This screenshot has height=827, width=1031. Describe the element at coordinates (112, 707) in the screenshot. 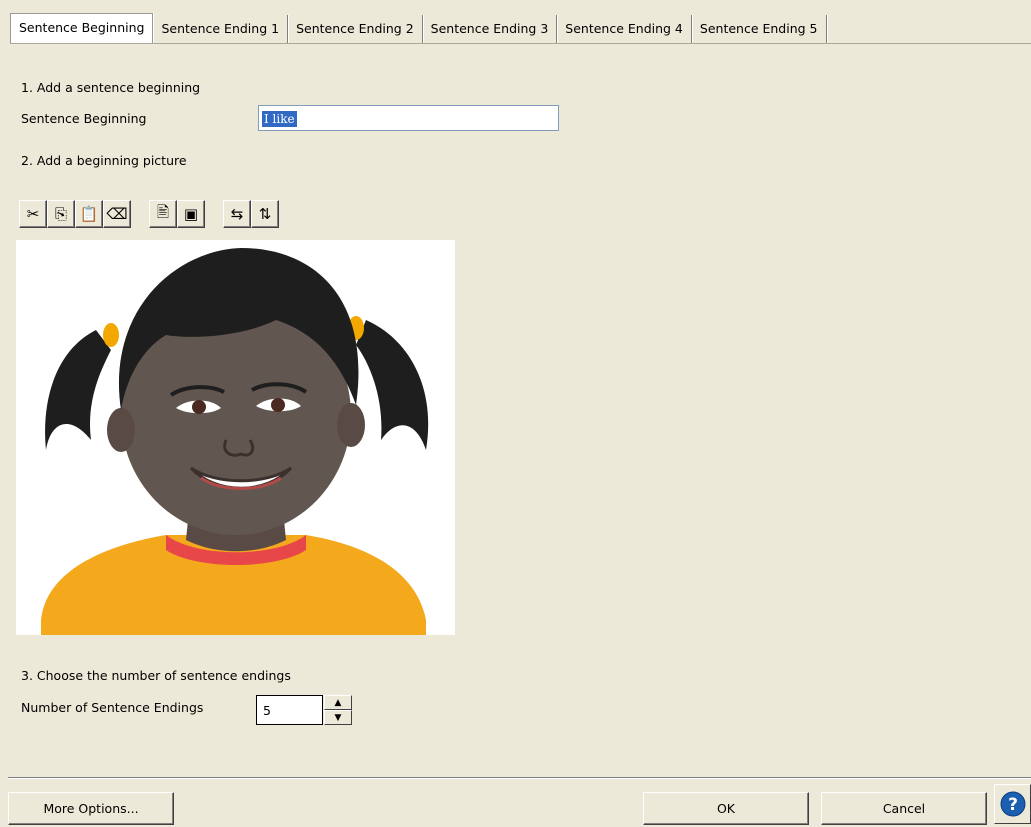

I see `number-of-endings-label: Number of Sentence Endings` at that location.